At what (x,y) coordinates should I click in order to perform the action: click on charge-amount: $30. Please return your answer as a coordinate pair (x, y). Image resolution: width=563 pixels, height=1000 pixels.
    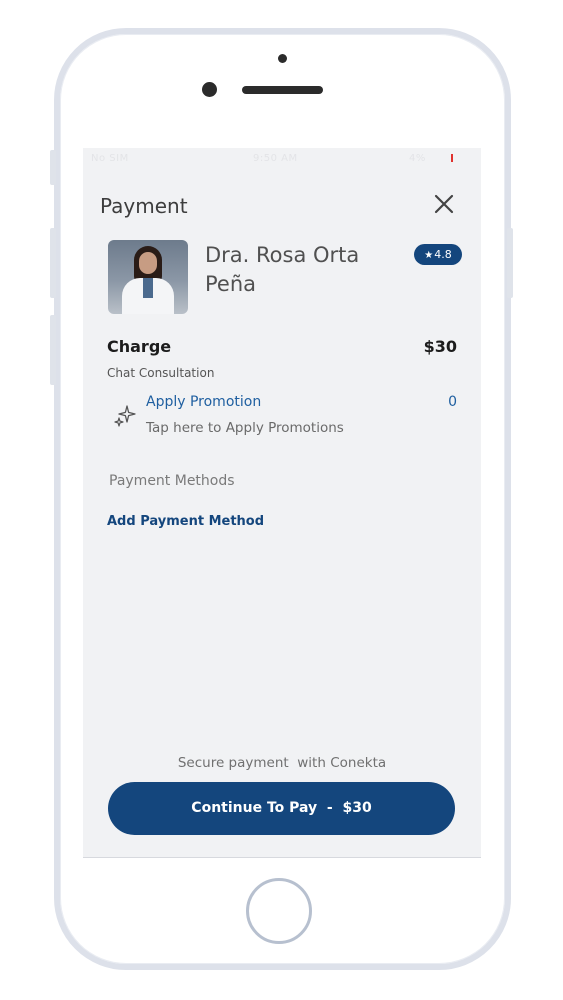
    Looking at the image, I should click on (440, 346).